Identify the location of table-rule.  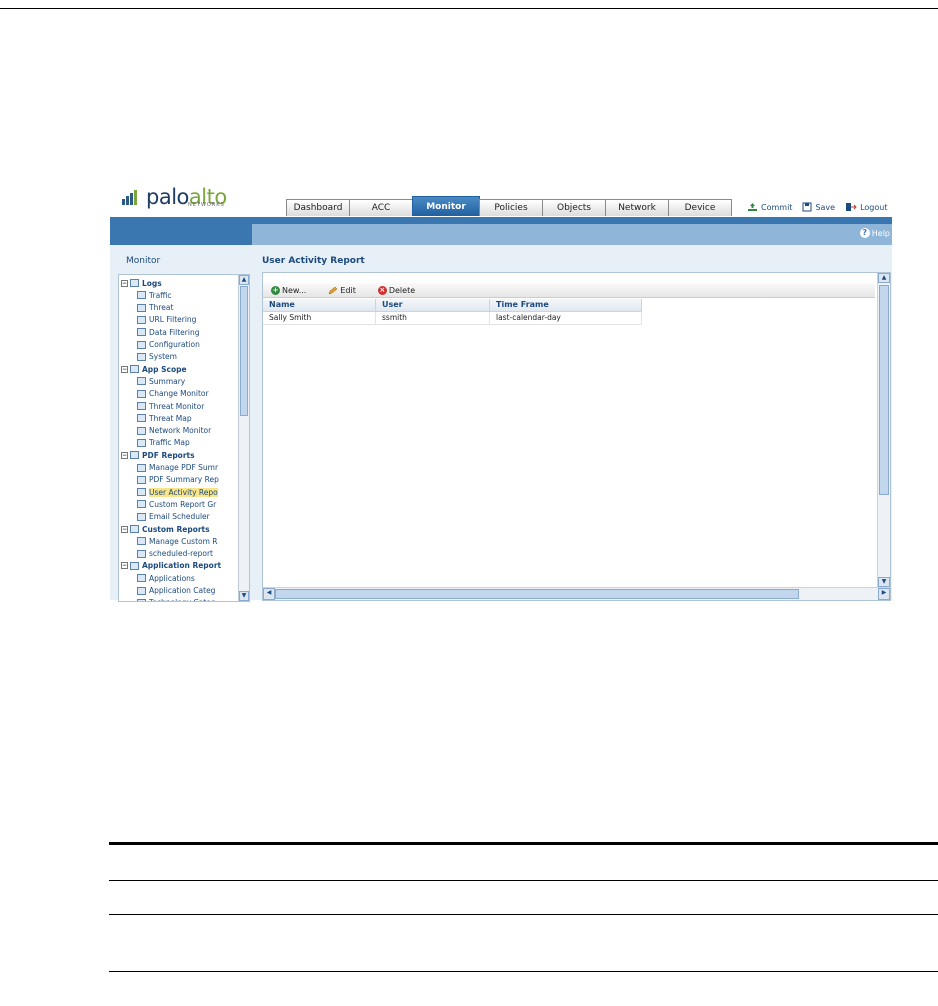
(523, 971).